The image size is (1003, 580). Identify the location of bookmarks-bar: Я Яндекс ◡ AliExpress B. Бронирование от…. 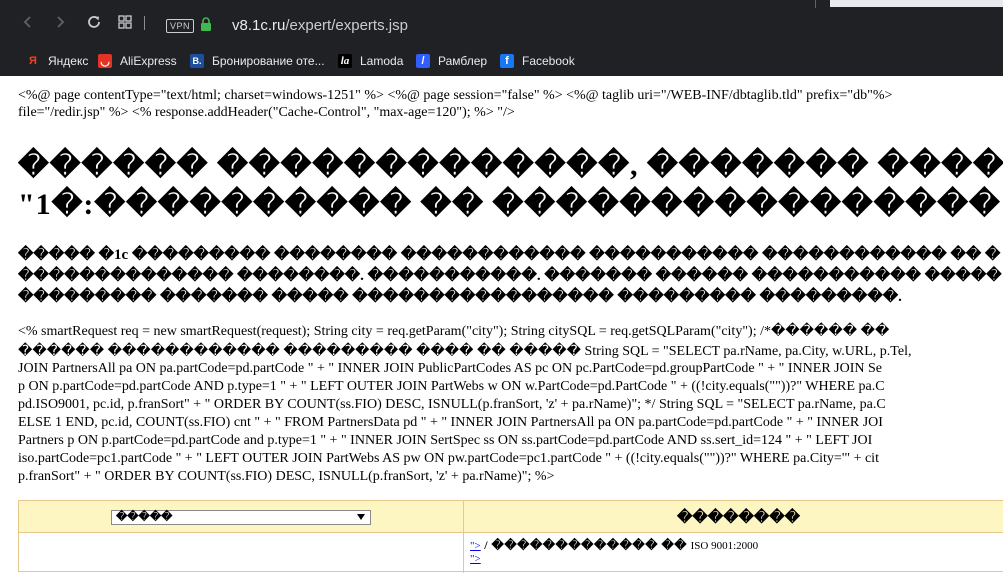
(501, 60).